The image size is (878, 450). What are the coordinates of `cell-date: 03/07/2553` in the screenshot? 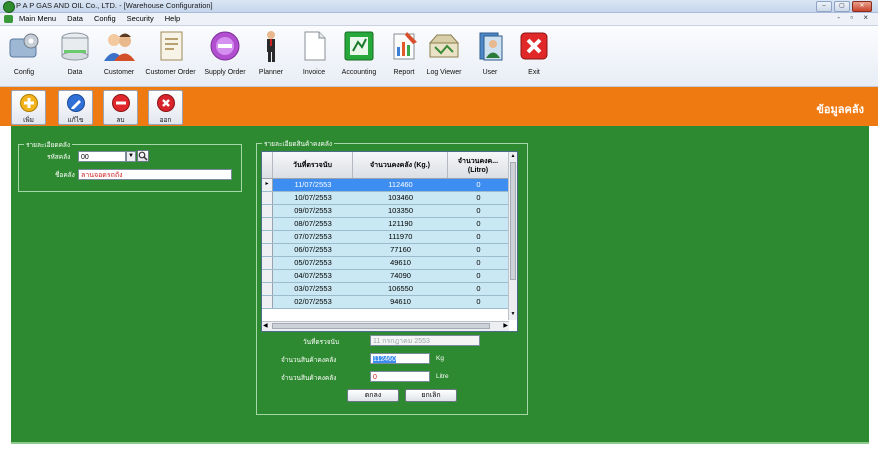 It's located at (313, 288).